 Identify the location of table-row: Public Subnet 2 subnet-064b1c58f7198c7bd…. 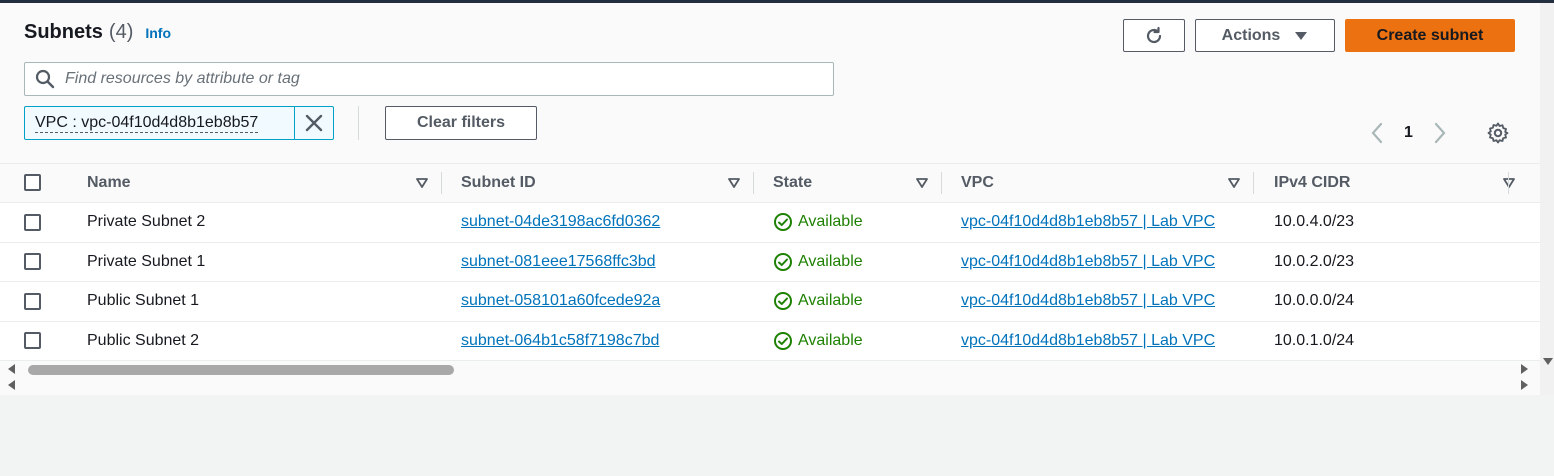
(770, 341).